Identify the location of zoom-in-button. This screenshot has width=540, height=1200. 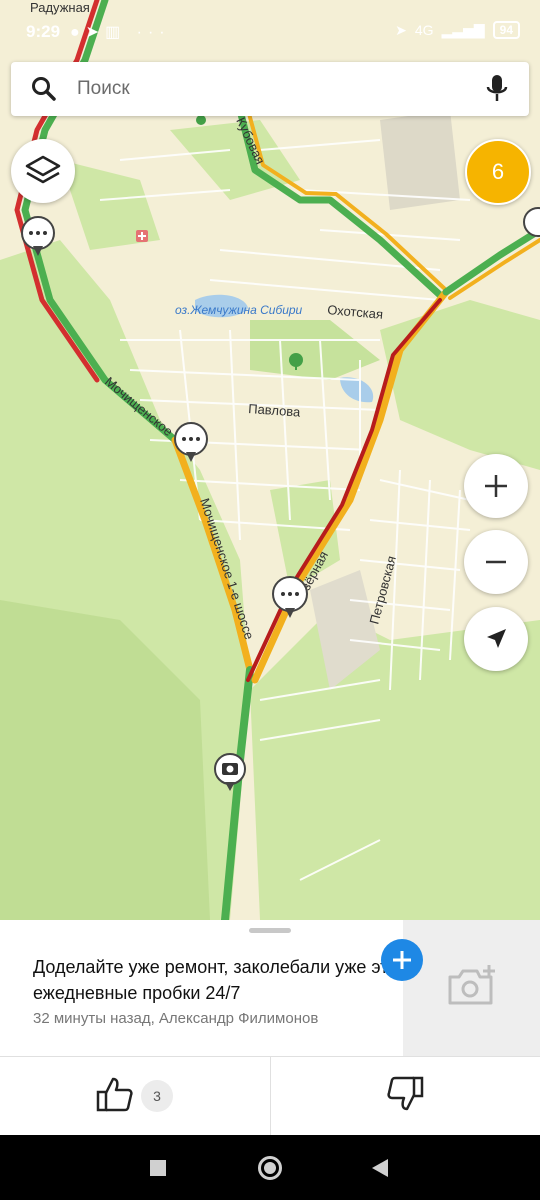
(496, 486).